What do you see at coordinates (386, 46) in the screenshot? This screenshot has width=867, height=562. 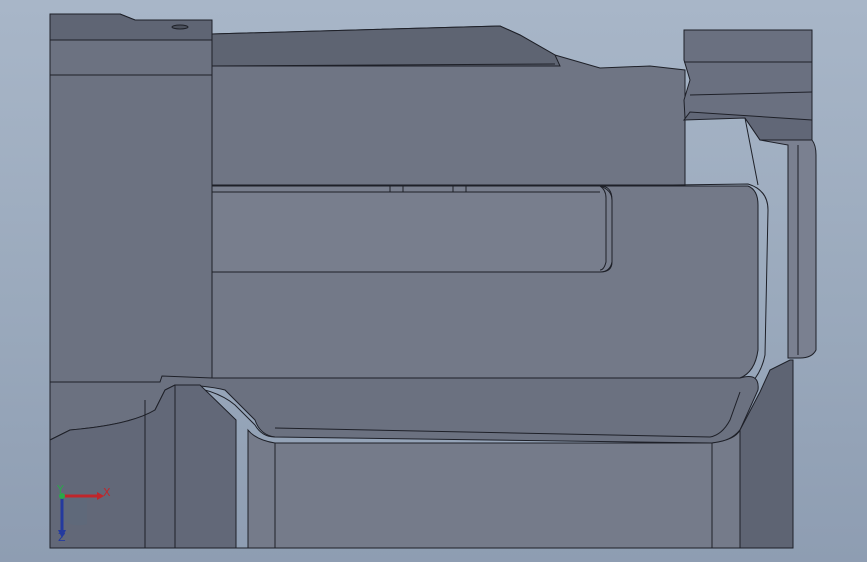 I see `upper-top-strip` at bounding box center [386, 46].